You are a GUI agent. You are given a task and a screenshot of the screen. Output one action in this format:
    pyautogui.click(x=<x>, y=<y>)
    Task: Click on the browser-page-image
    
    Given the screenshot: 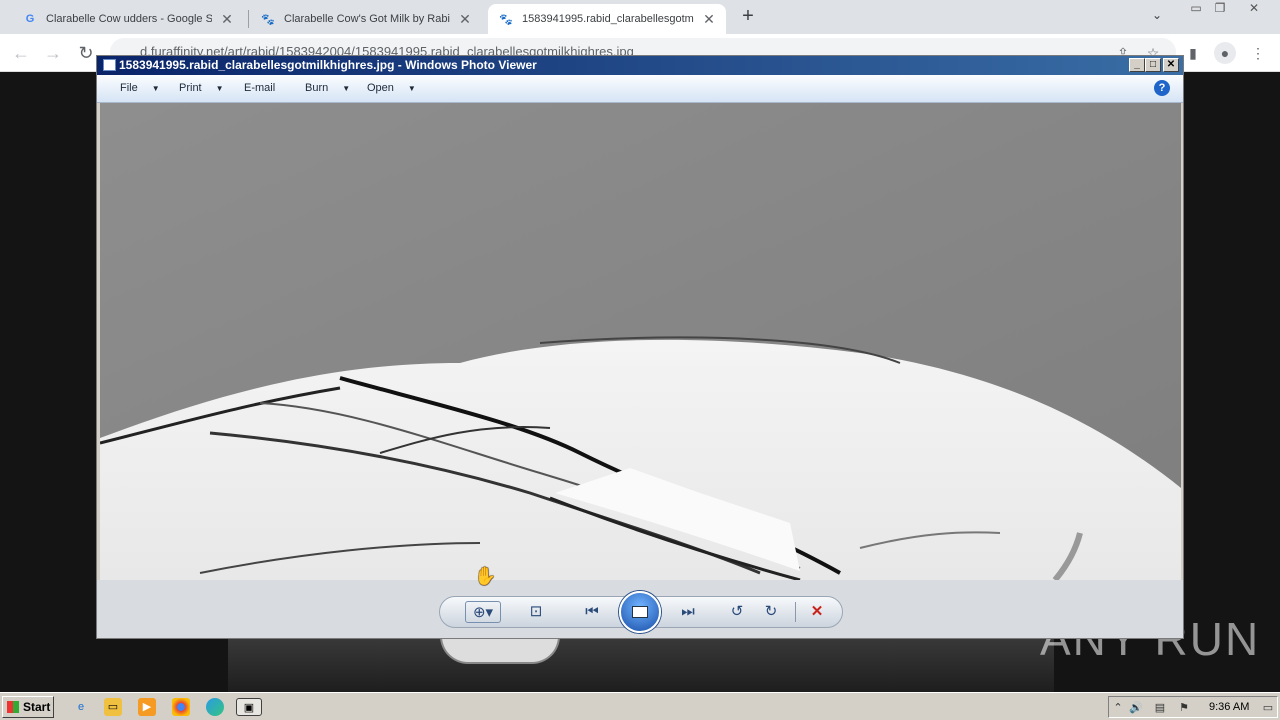 What is the action you would take?
    pyautogui.click(x=641, y=664)
    